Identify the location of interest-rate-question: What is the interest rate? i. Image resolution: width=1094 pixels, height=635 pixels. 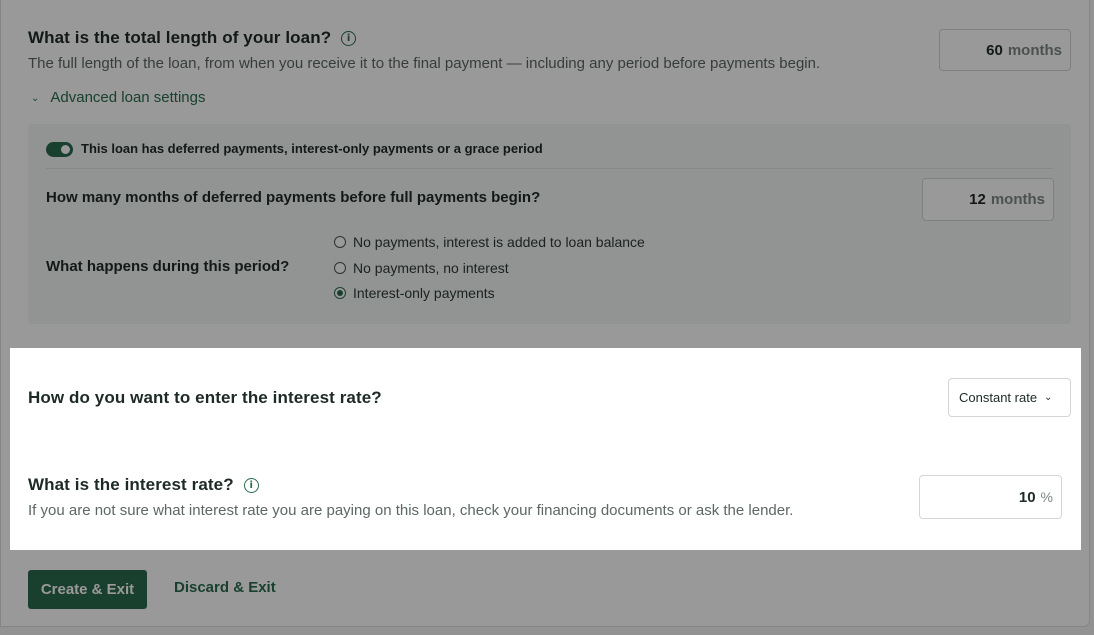
(143, 485).